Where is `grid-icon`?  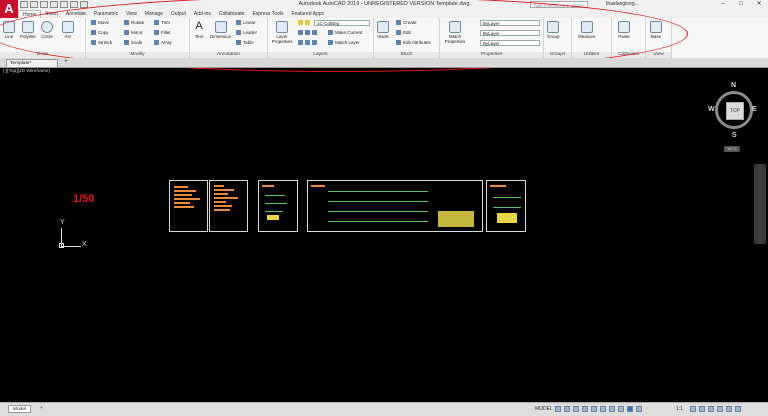
grid-icon is located at coordinates (558, 409).